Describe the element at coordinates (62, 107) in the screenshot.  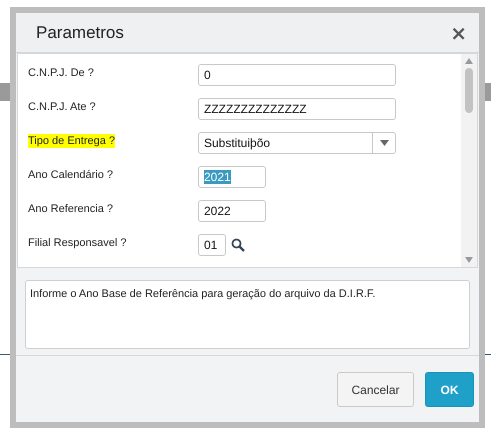
I see `parameter-label: C.N.P.J. Ate ?` at that location.